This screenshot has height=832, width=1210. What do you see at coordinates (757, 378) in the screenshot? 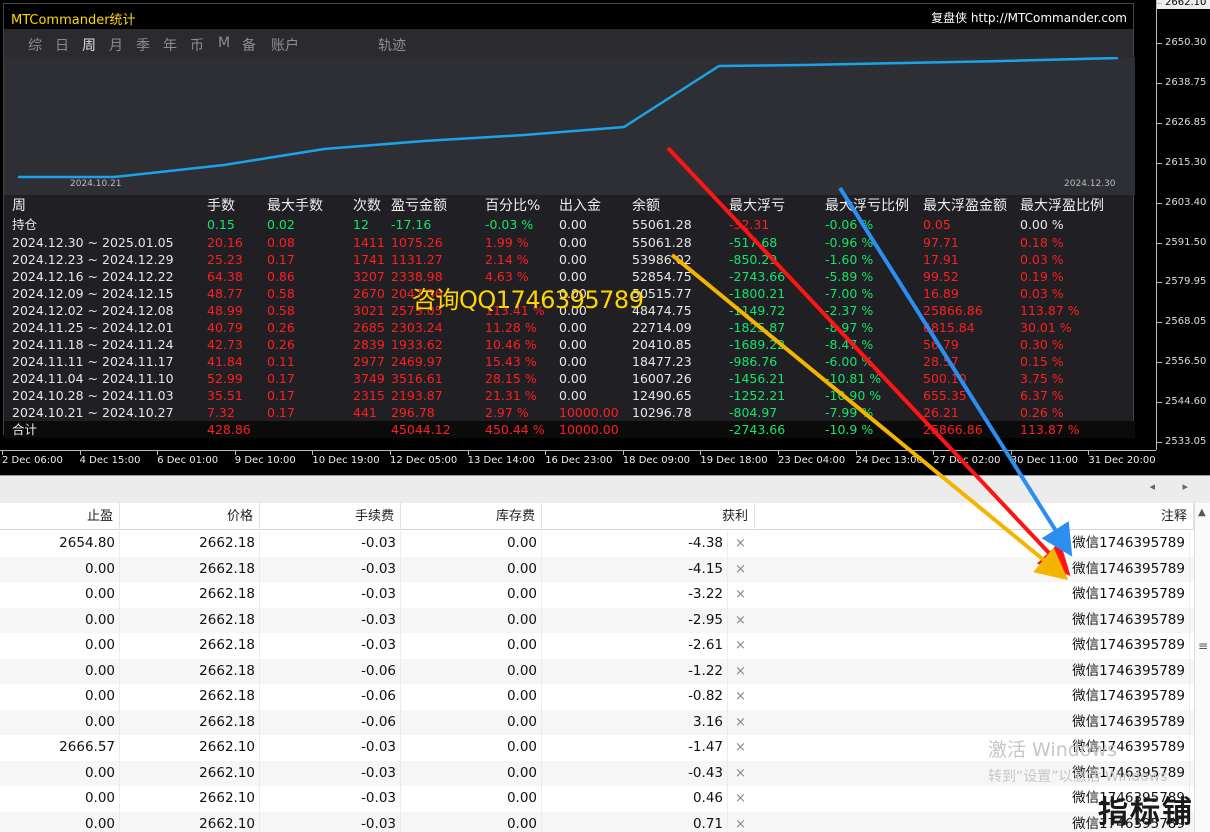
I see `stats-cell: -1456.21` at bounding box center [757, 378].